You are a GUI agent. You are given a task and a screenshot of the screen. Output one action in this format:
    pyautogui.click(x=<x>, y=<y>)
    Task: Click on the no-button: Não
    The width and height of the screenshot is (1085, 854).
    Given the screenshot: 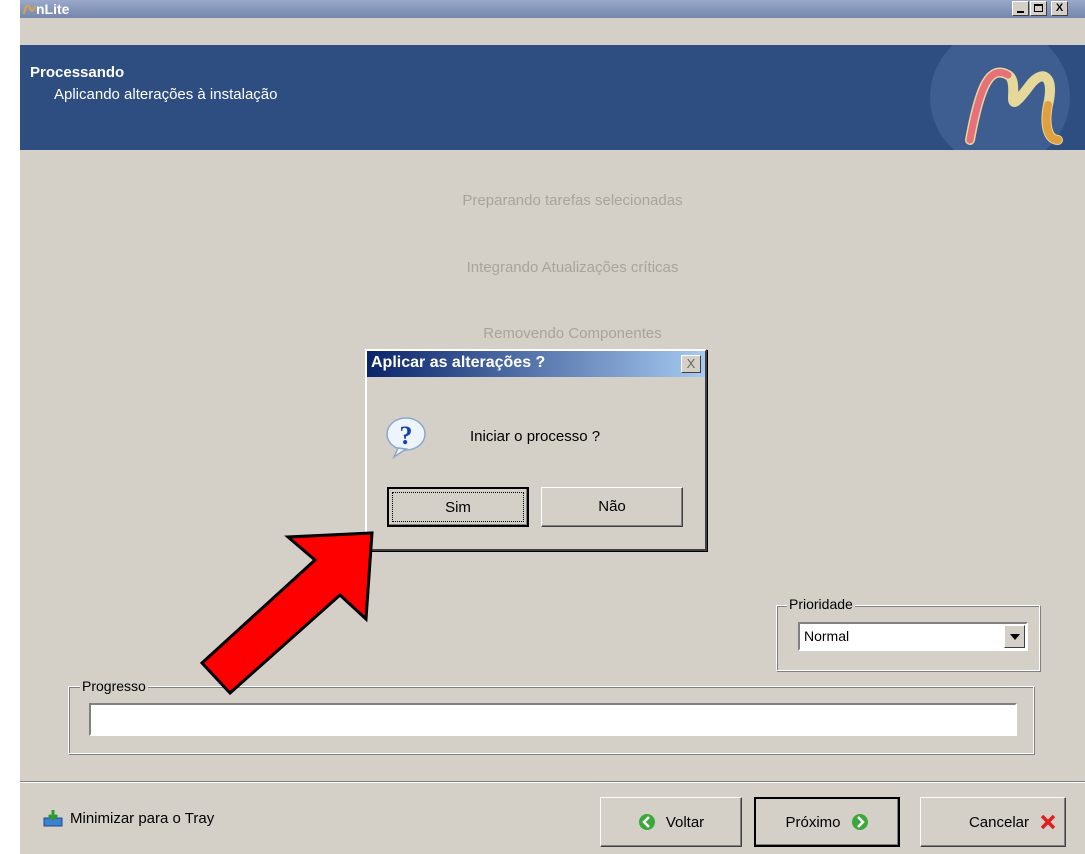 What is the action you would take?
    pyautogui.click(x=612, y=507)
    